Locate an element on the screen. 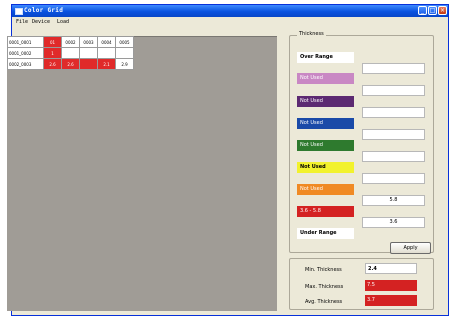 The height and width of the screenshot is (322, 459). over-range-label: Over Range is located at coordinates (325, 57).